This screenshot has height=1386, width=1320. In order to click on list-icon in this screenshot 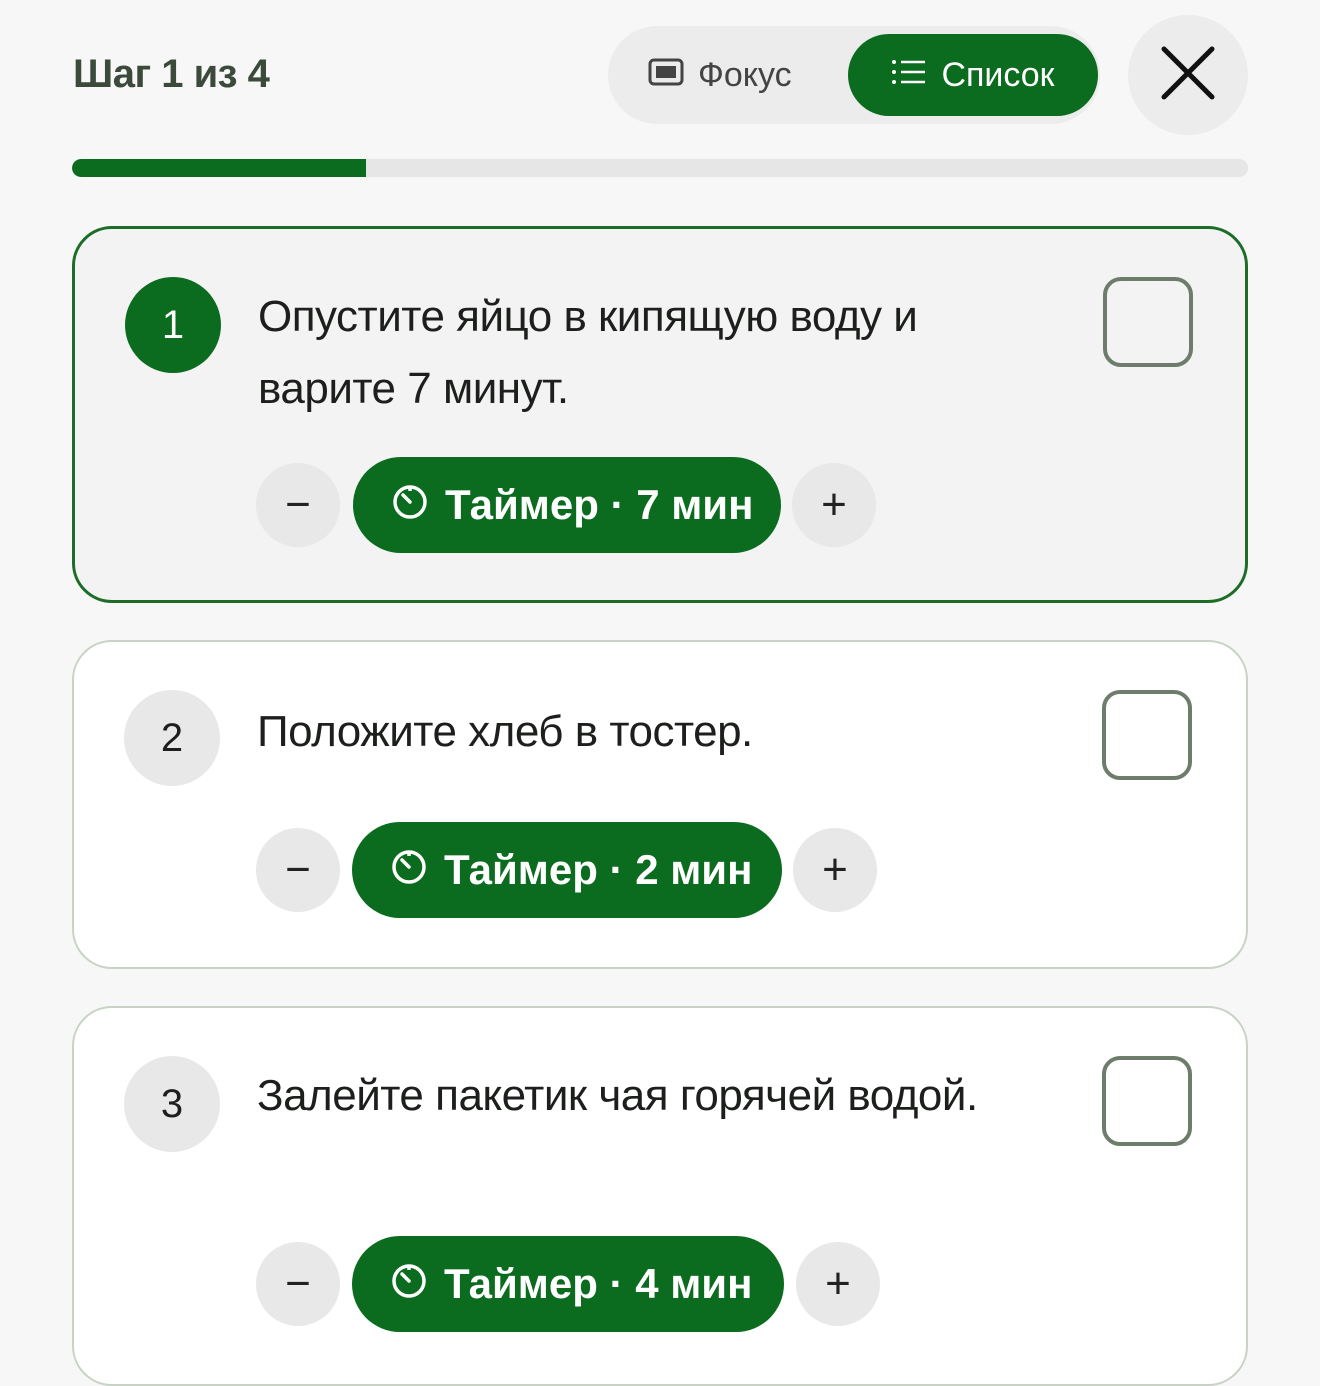, I will do `click(909, 75)`.